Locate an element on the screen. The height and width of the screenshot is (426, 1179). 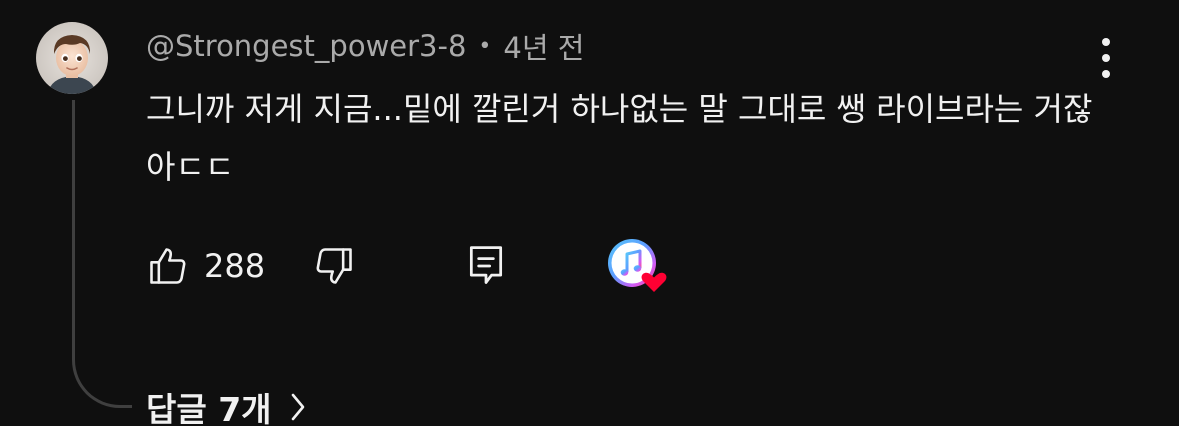
thumbs-down-icon is located at coordinates (334, 266).